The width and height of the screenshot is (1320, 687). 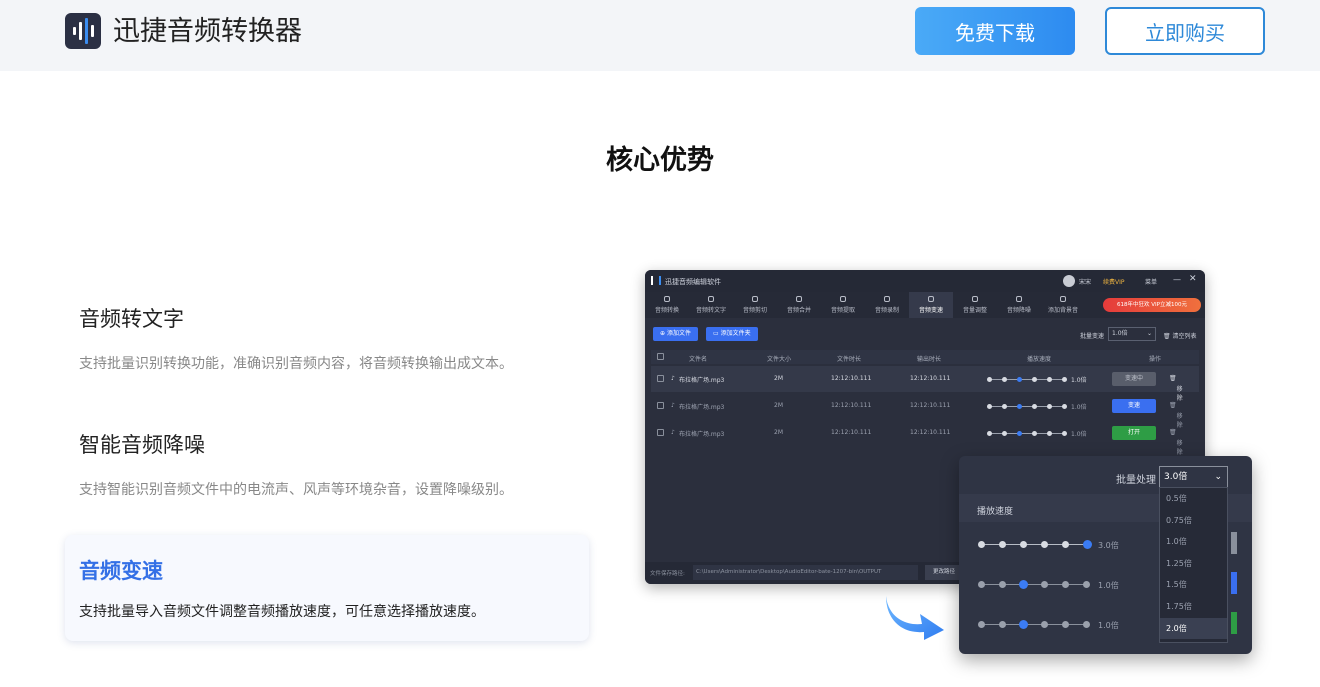 What do you see at coordinates (282, 612) in the screenshot?
I see `feature-desc: 支持批量导入音频文件调整音频播放速度，可任意选择播放速度。` at bounding box center [282, 612].